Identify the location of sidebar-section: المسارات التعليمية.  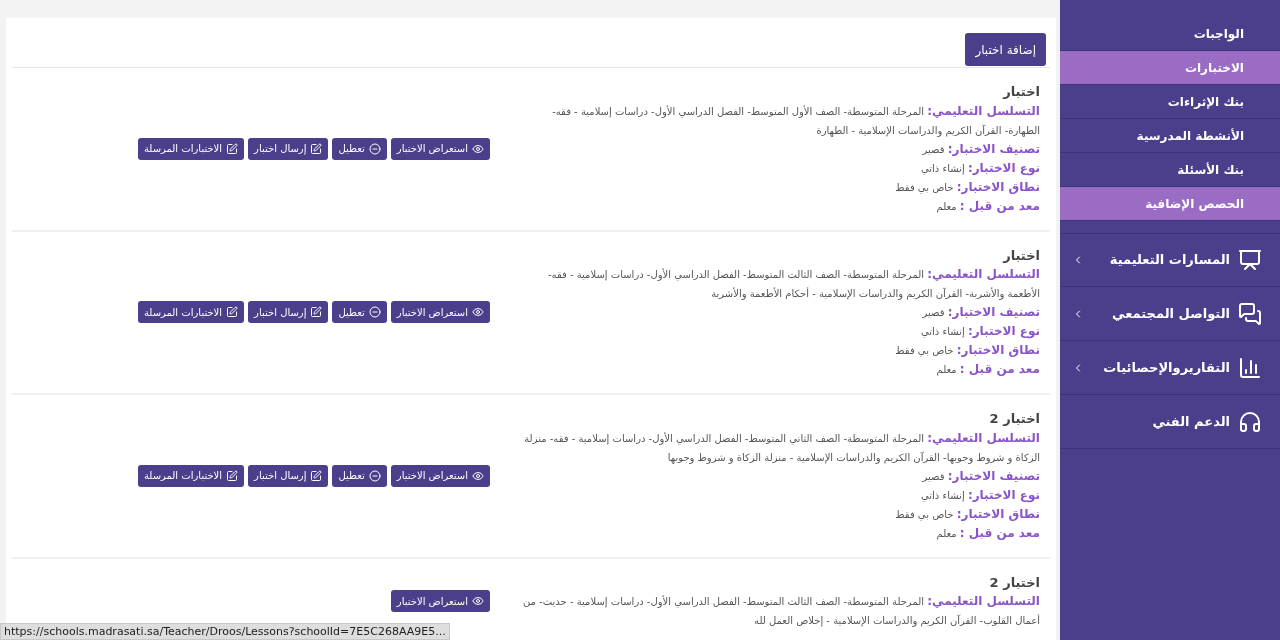
(1170, 260).